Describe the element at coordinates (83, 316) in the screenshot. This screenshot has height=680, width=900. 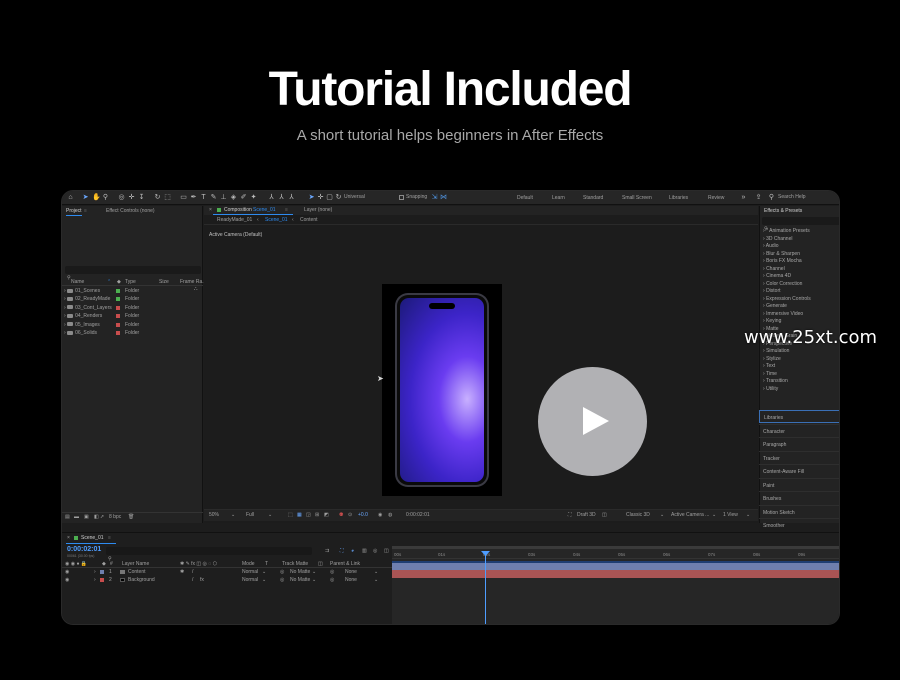
I see `list-item: › 04_Renders` at that location.